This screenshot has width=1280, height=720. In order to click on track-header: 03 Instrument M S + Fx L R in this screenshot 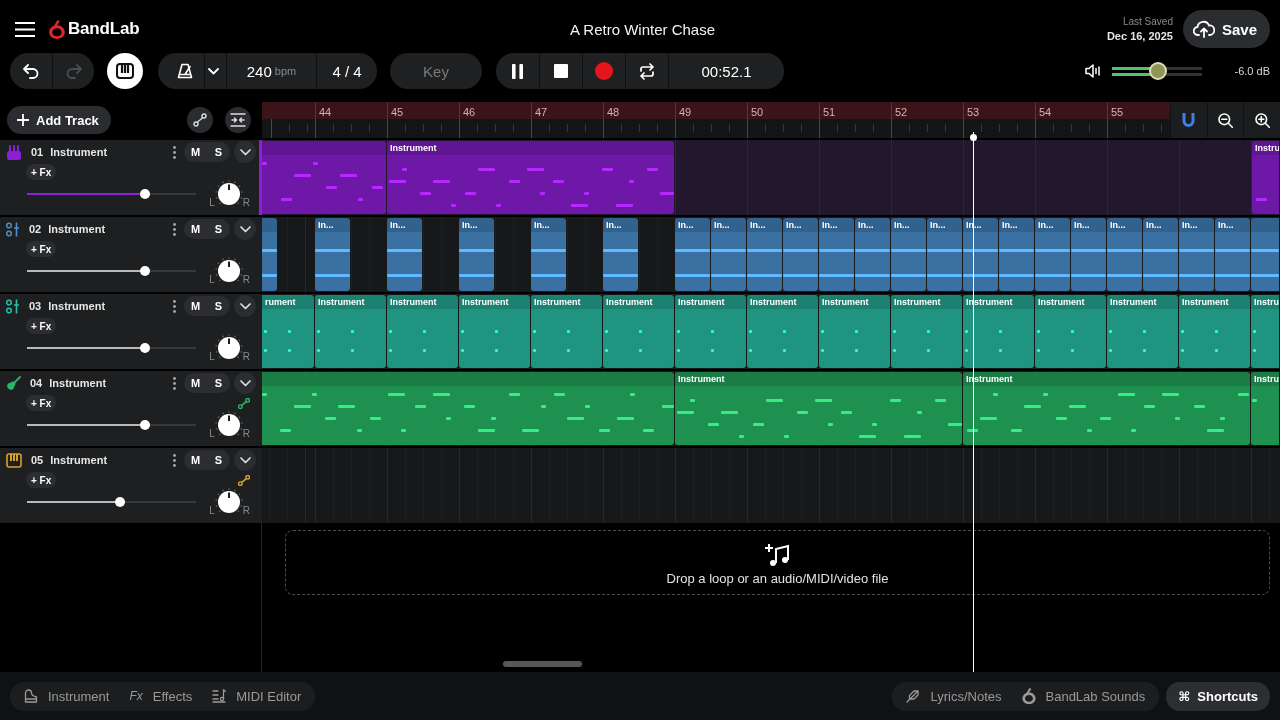, I will do `click(131, 331)`.